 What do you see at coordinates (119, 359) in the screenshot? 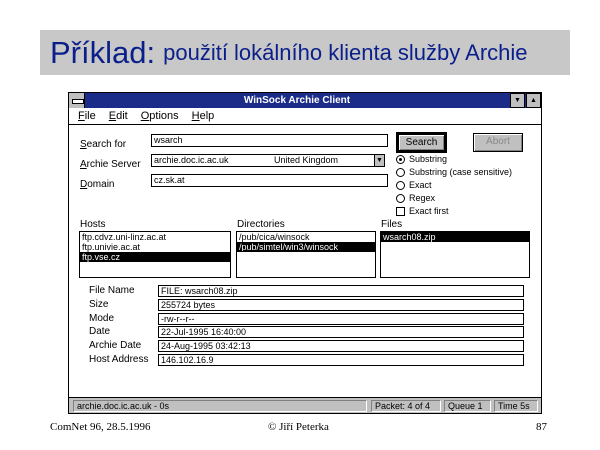
I see `host-address-label: Host Address` at bounding box center [119, 359].